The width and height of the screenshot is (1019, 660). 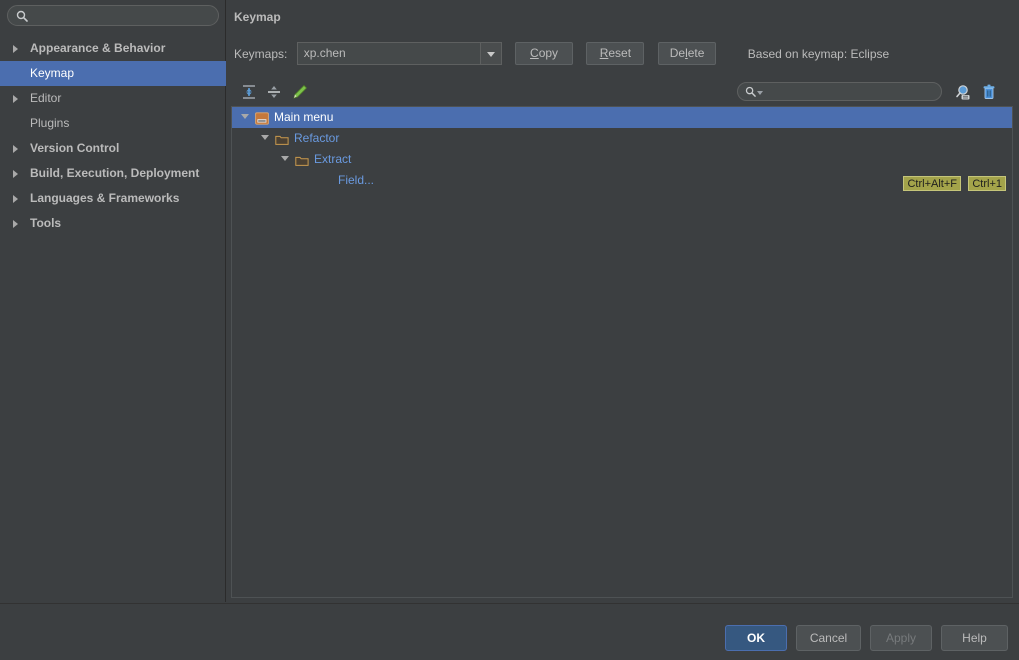 What do you see at coordinates (622, 180) in the screenshot?
I see `tree-row: Field... Ctrl+Alt+F Ctrl+1` at bounding box center [622, 180].